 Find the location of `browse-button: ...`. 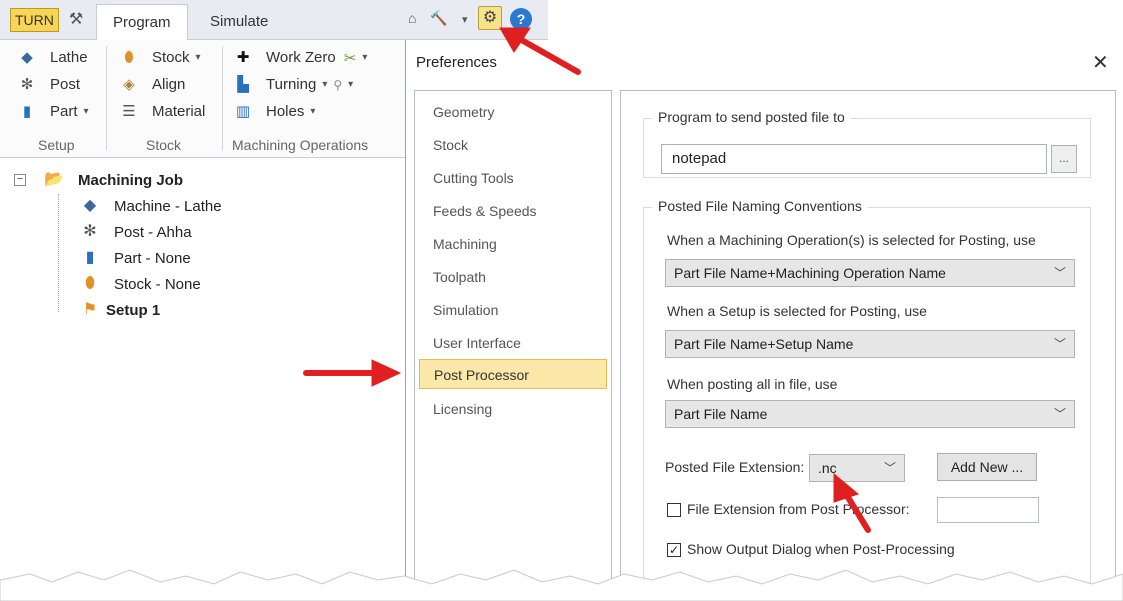

browse-button: ... is located at coordinates (1064, 159).